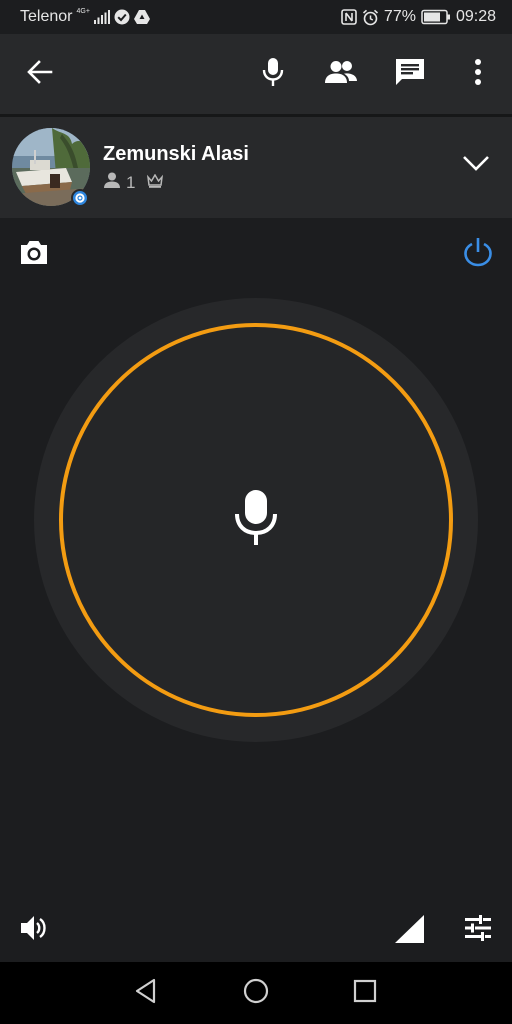  I want to click on camera-button, so click(34, 254).